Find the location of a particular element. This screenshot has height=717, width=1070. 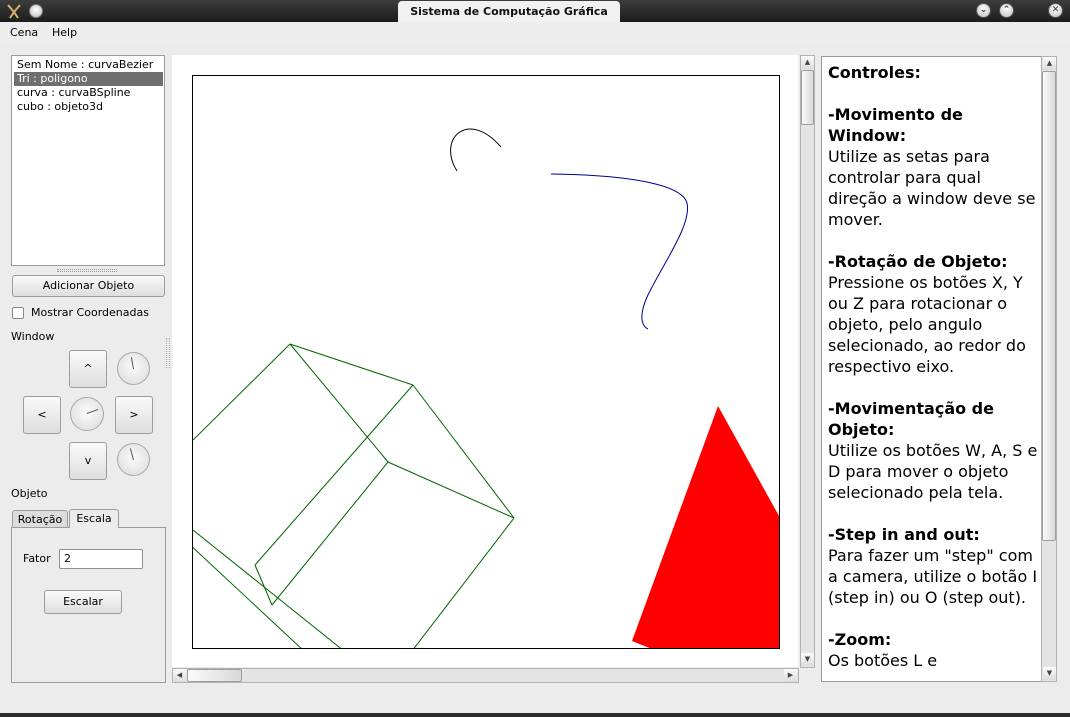

list-item: Sem Nome : curvaBezier is located at coordinates (88, 65).